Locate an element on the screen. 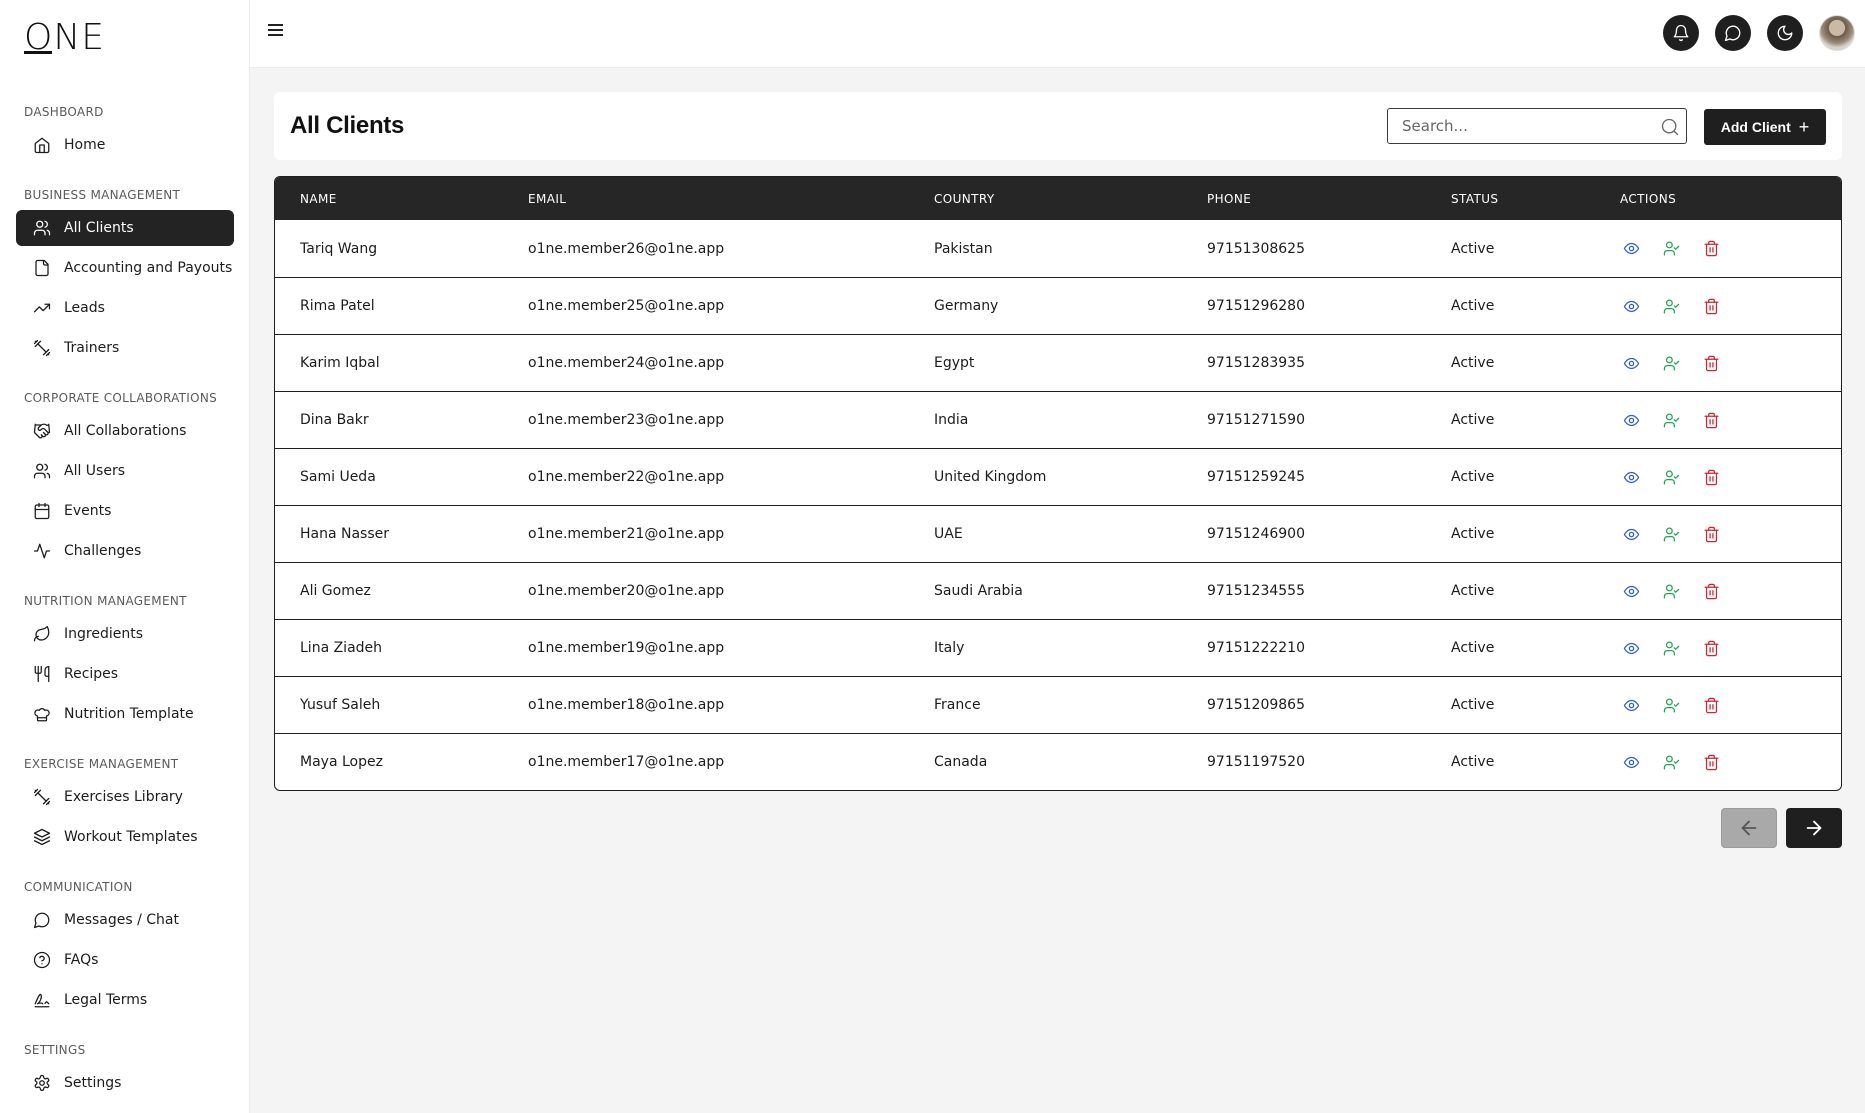 The image size is (1865, 1113). sidebar-item-all-clients: All Clients is located at coordinates (125, 228).